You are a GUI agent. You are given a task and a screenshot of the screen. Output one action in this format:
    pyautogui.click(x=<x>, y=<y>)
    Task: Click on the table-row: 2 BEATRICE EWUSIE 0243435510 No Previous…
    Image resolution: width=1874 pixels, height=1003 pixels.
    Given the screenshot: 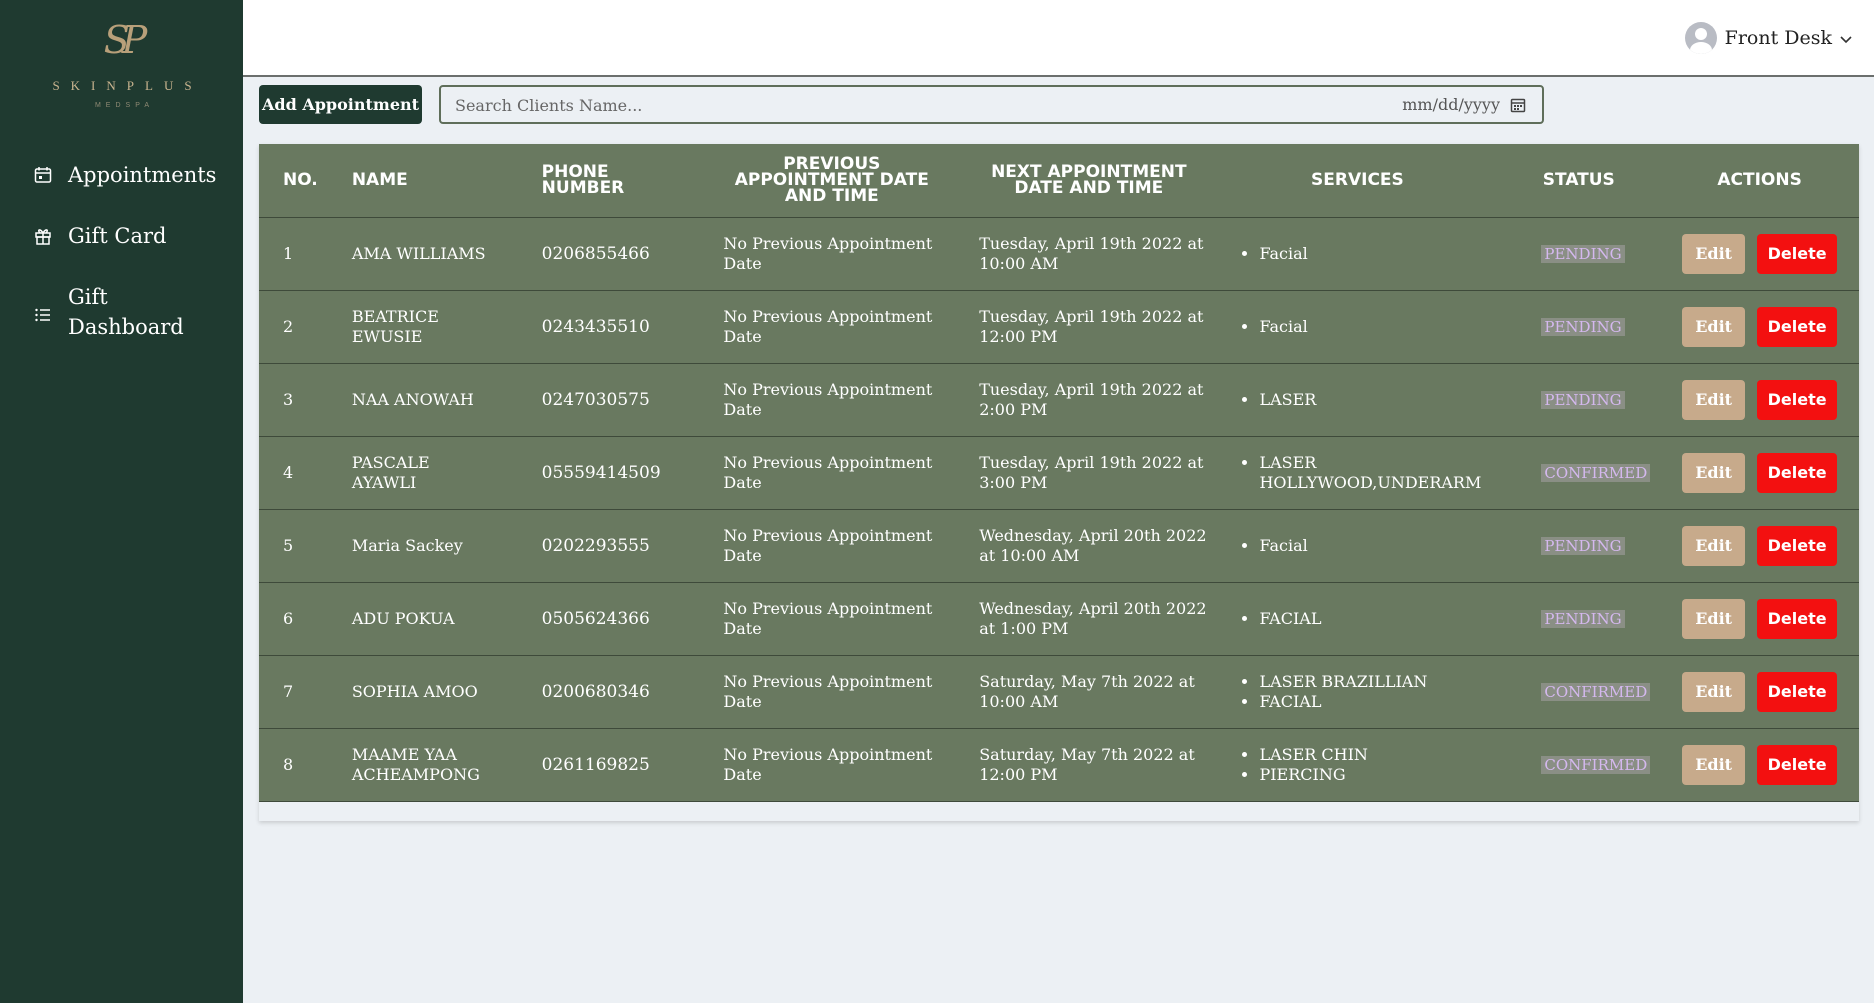 What is the action you would take?
    pyautogui.click(x=1059, y=326)
    